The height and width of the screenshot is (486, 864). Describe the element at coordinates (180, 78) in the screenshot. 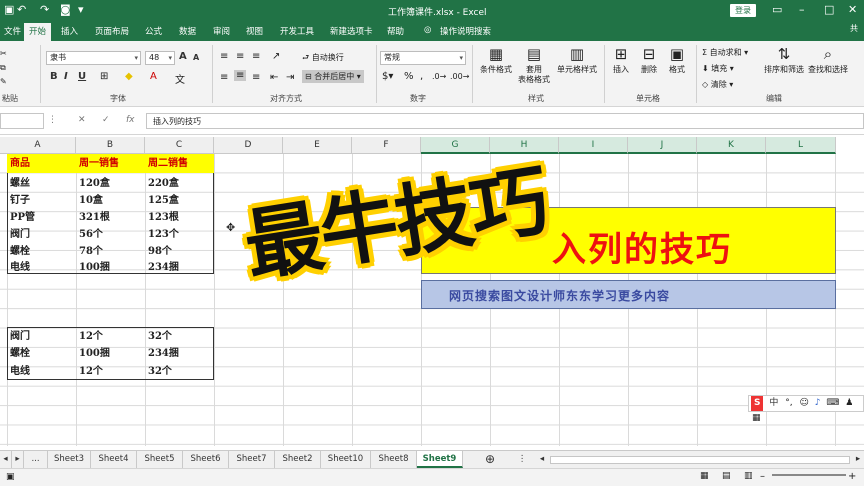

I see `phonetic-icon: 文` at that location.